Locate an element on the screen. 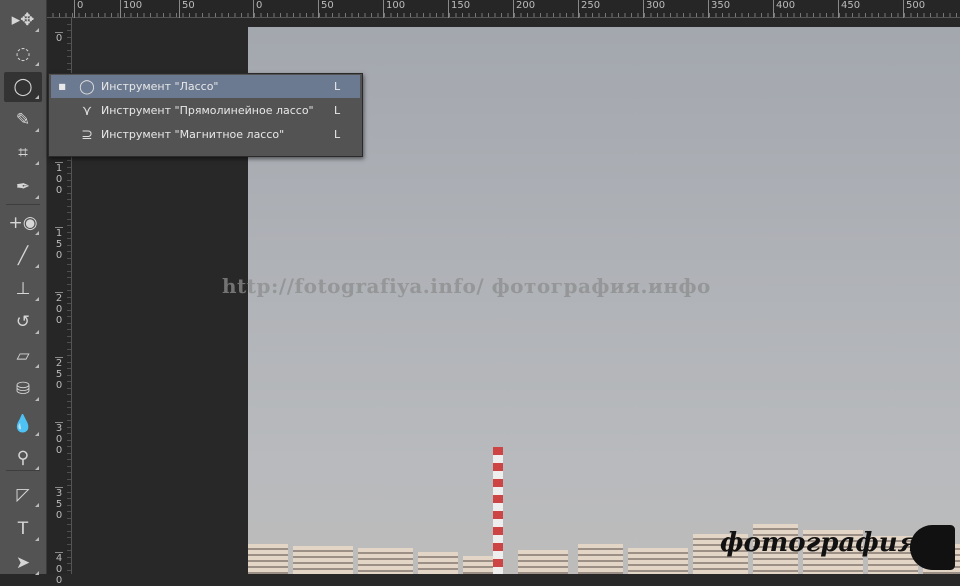  history-brush-tool-icon: ↺ is located at coordinates (23, 322).